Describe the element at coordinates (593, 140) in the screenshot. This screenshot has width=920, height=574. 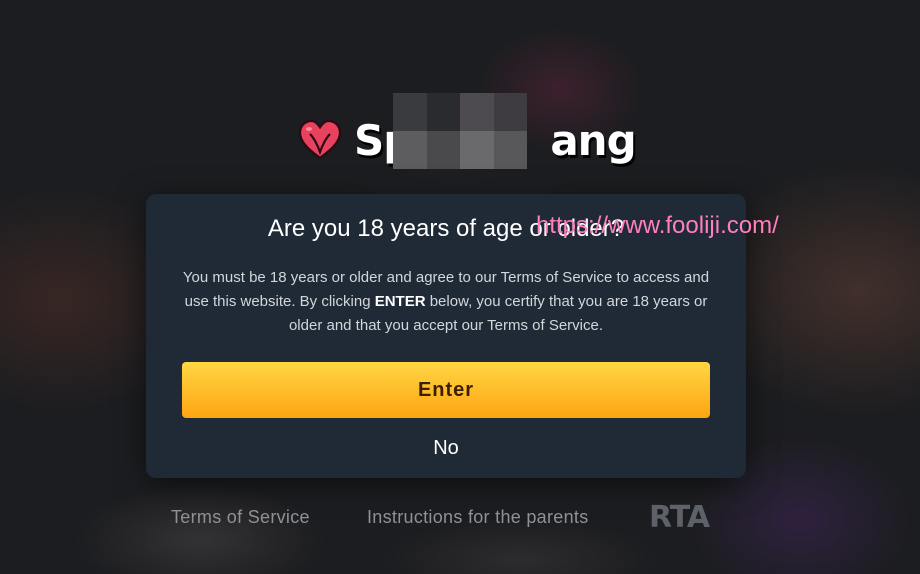
I see `logo-text-suffix: ang` at that location.